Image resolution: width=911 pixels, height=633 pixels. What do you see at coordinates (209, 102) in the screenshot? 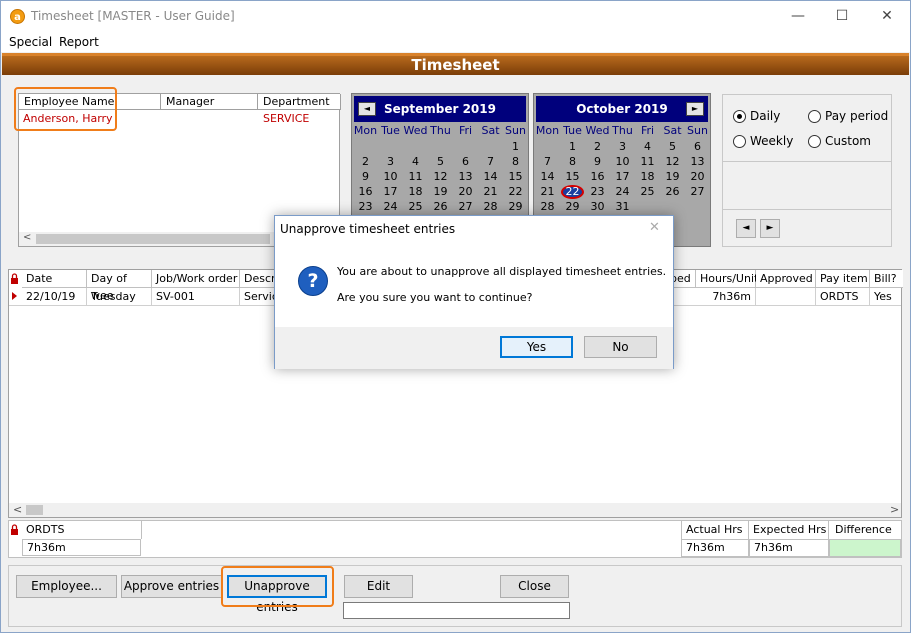
I see `column-manager: Manager` at bounding box center [209, 102].